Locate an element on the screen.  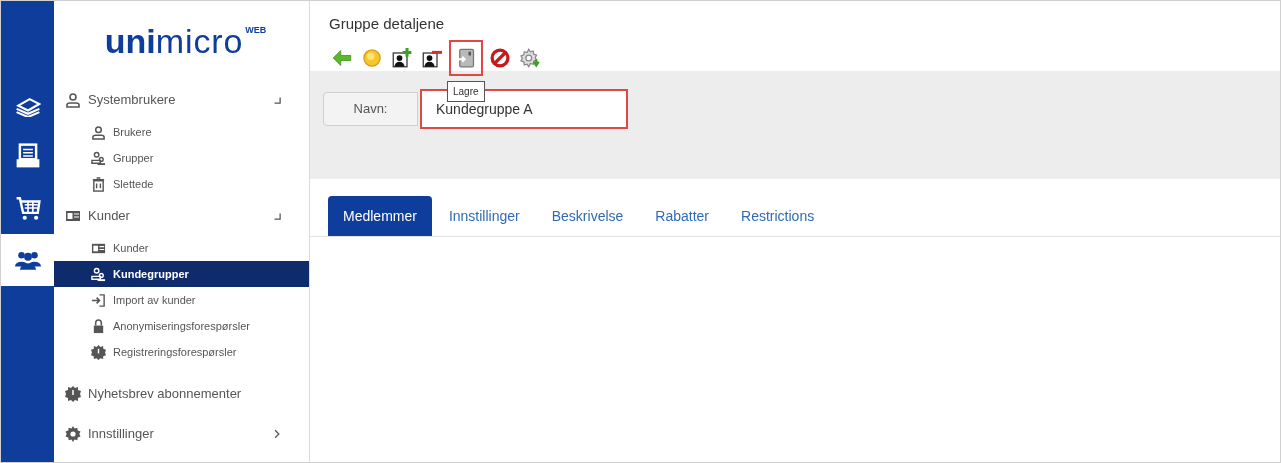
import-icon is located at coordinates (98, 300).